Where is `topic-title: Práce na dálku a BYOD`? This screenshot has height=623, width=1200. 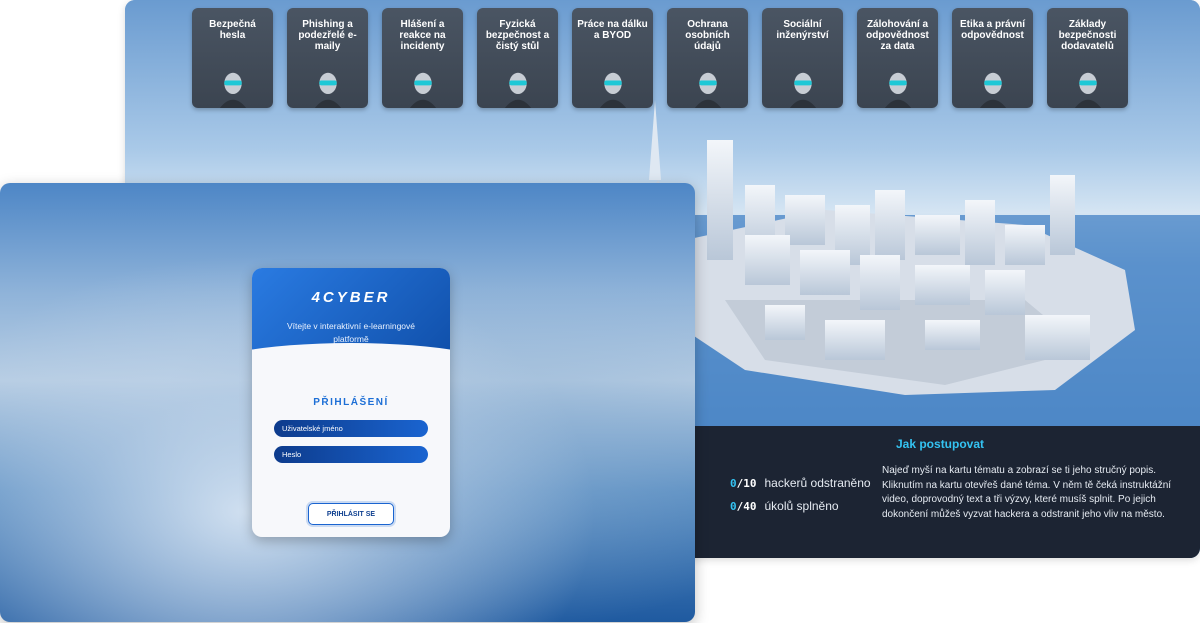
topic-title: Práce na dálku a BYOD is located at coordinates (612, 30).